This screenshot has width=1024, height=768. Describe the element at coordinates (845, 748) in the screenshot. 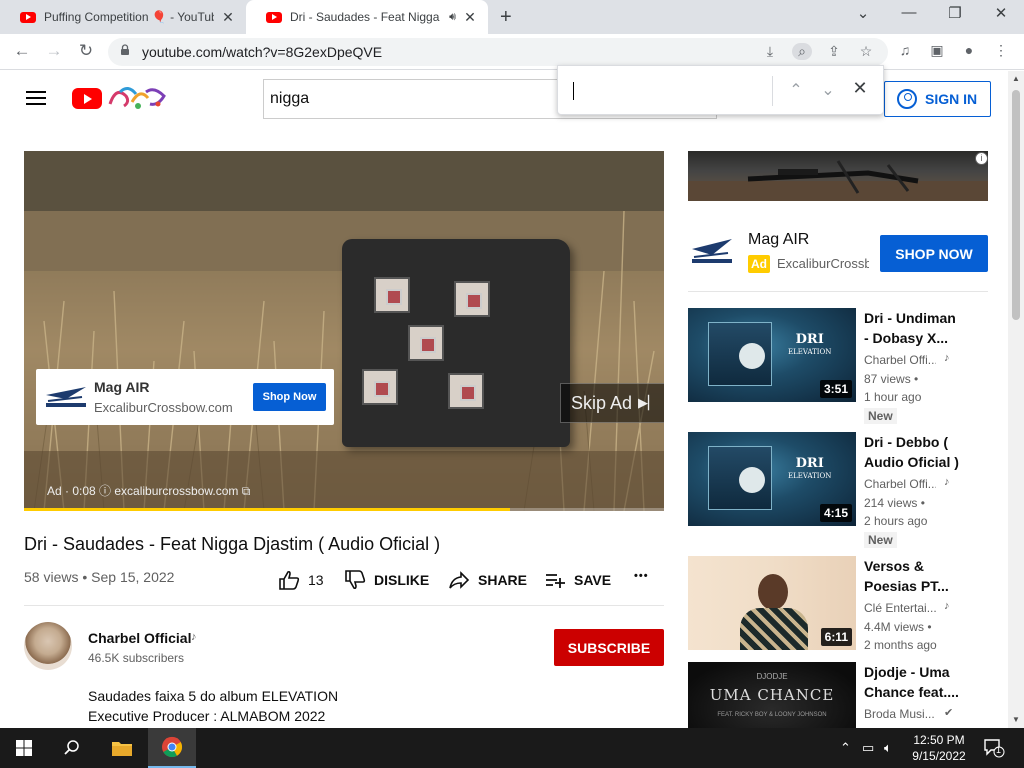

I see `show-hidden-icons-chevron-icon: ⌃` at that location.